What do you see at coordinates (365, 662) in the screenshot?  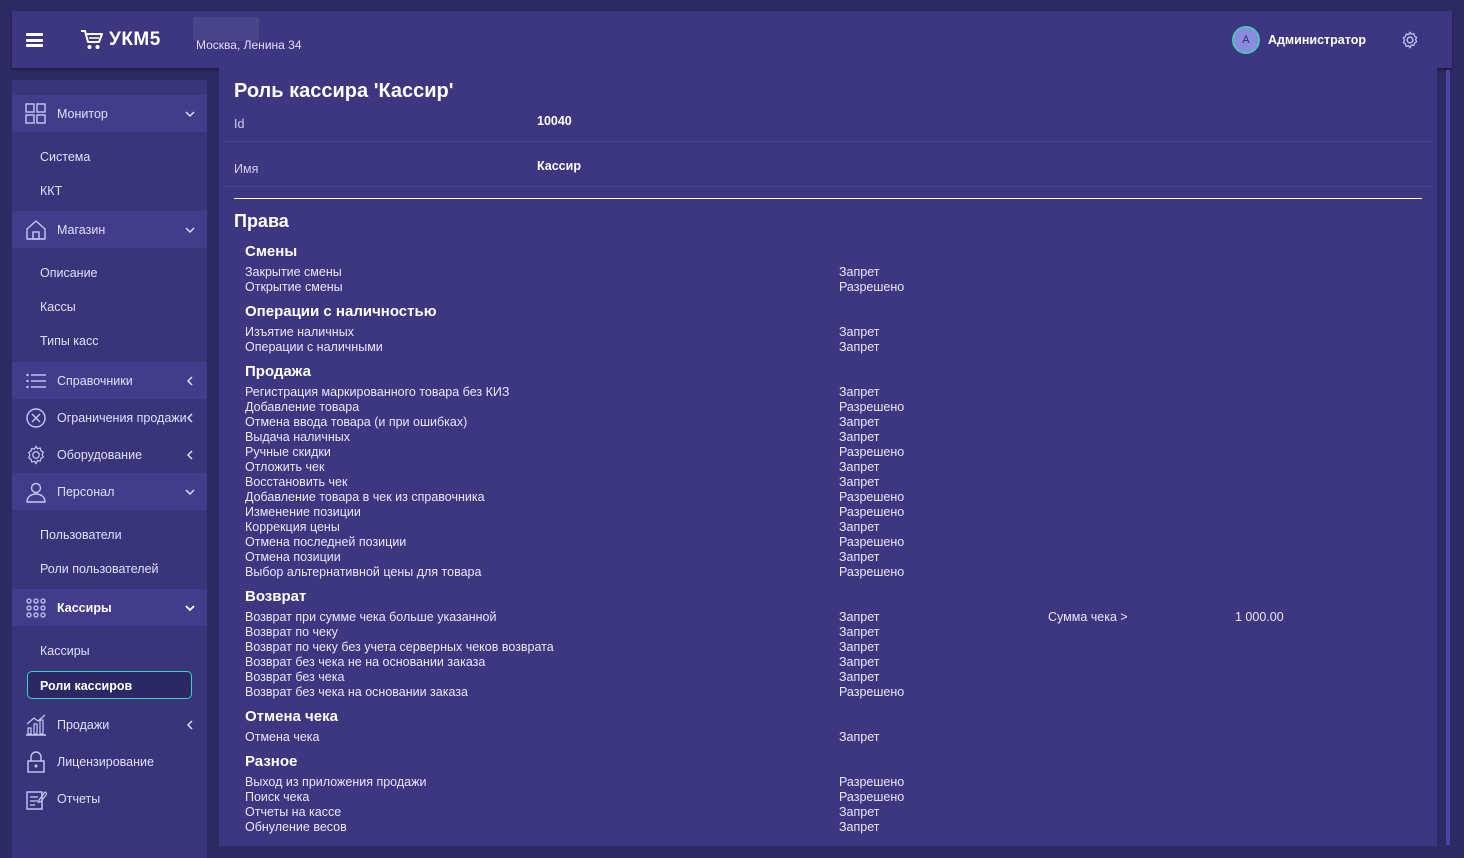 I see `permission-name: Возврат без чека не на основании заказа` at bounding box center [365, 662].